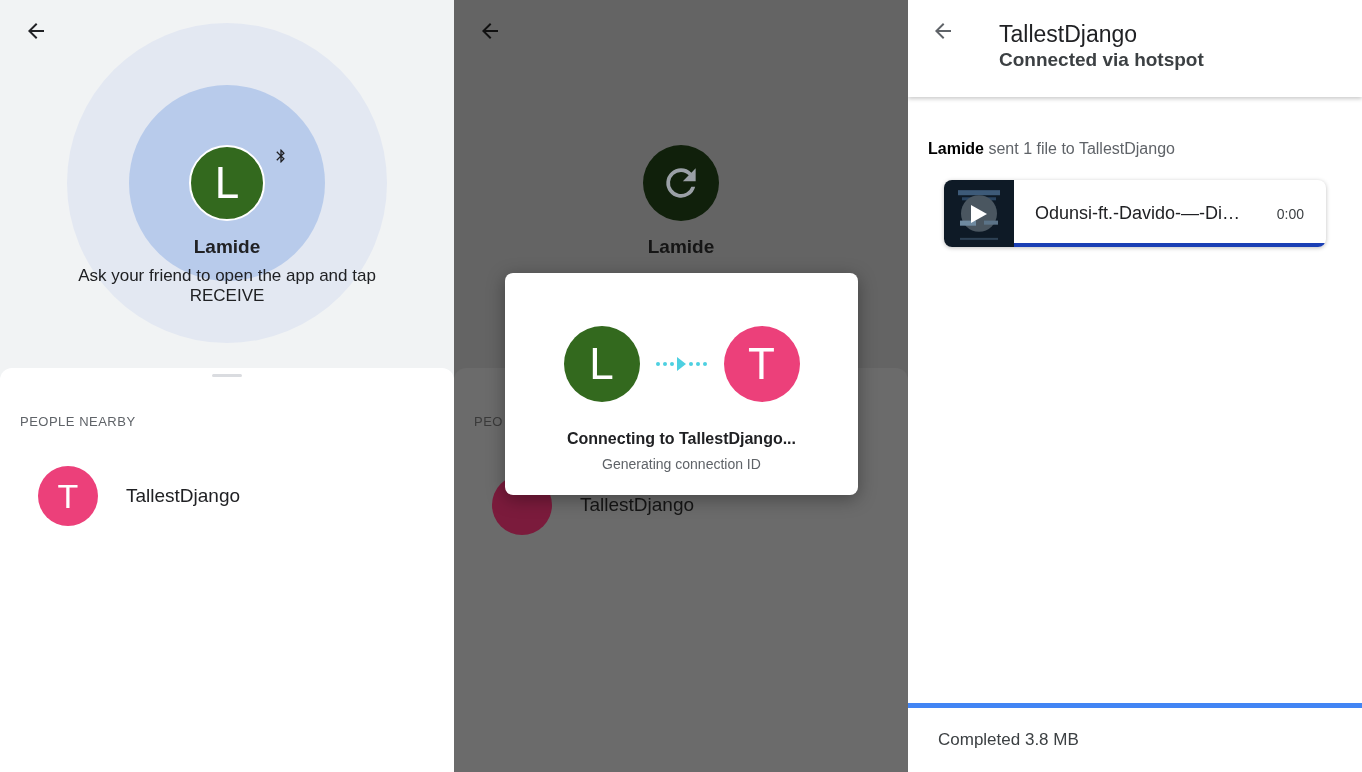 The image size is (1362, 772). Describe the element at coordinates (761, 364) in the screenshot. I see `recipient-avatar: T` at that location.